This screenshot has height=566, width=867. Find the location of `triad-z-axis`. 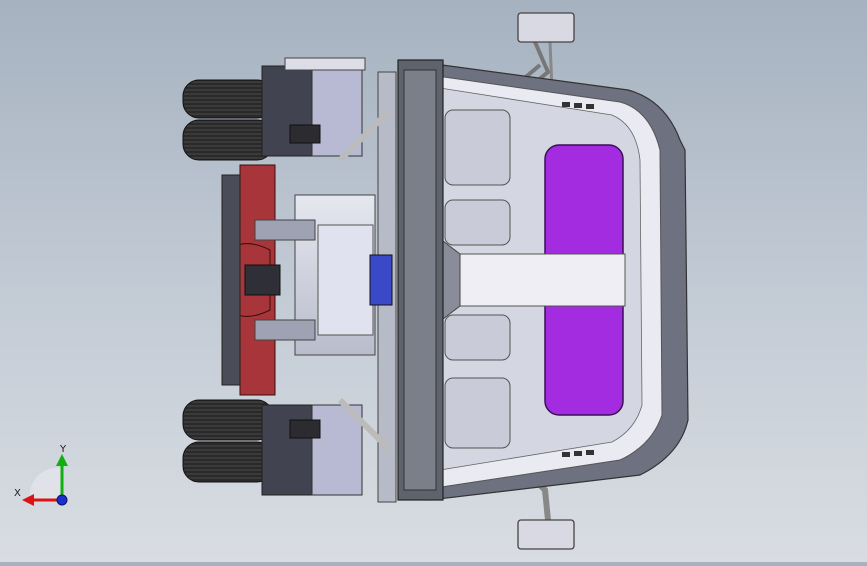

triad-z-axis is located at coordinates (62, 500).